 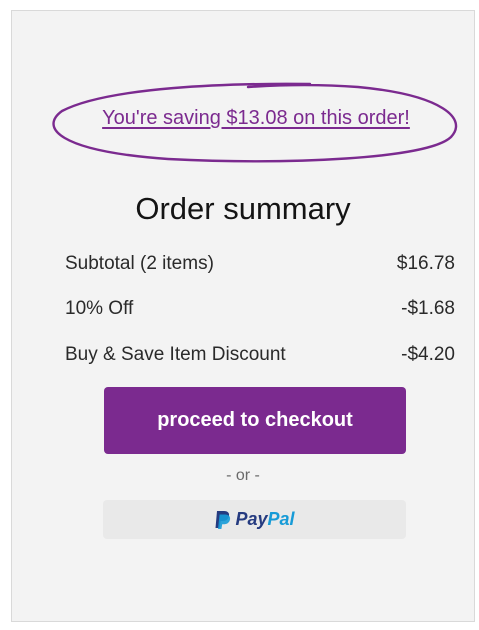 What do you see at coordinates (243, 475) in the screenshot?
I see `or-separator: - or -` at bounding box center [243, 475].